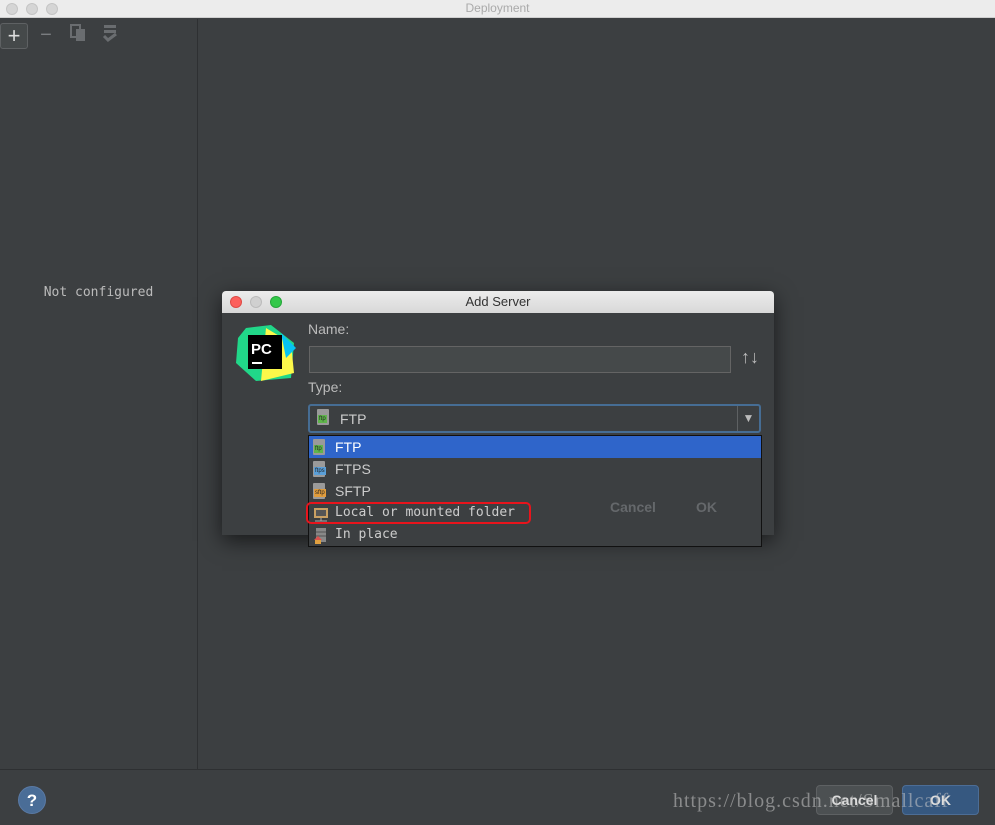 Image resolution: width=995 pixels, height=825 pixels. I want to click on sftp-icon: sftp, so click(321, 491).